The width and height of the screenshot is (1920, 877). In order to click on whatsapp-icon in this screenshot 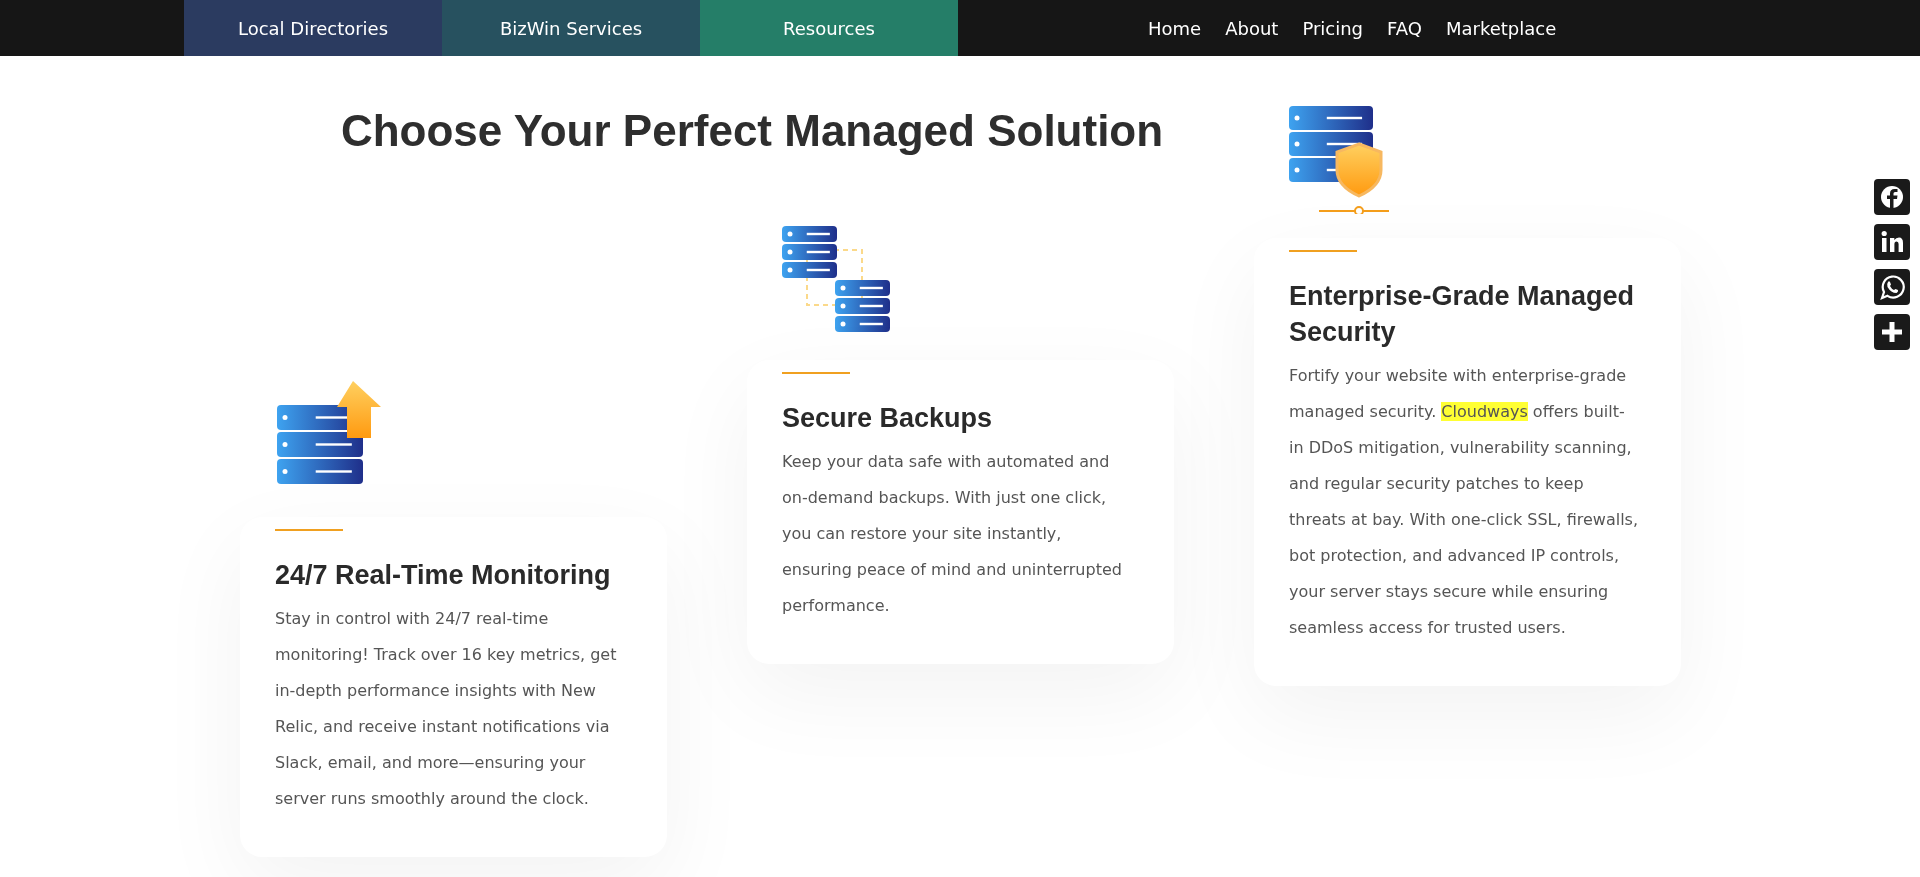, I will do `click(1892, 287)`.